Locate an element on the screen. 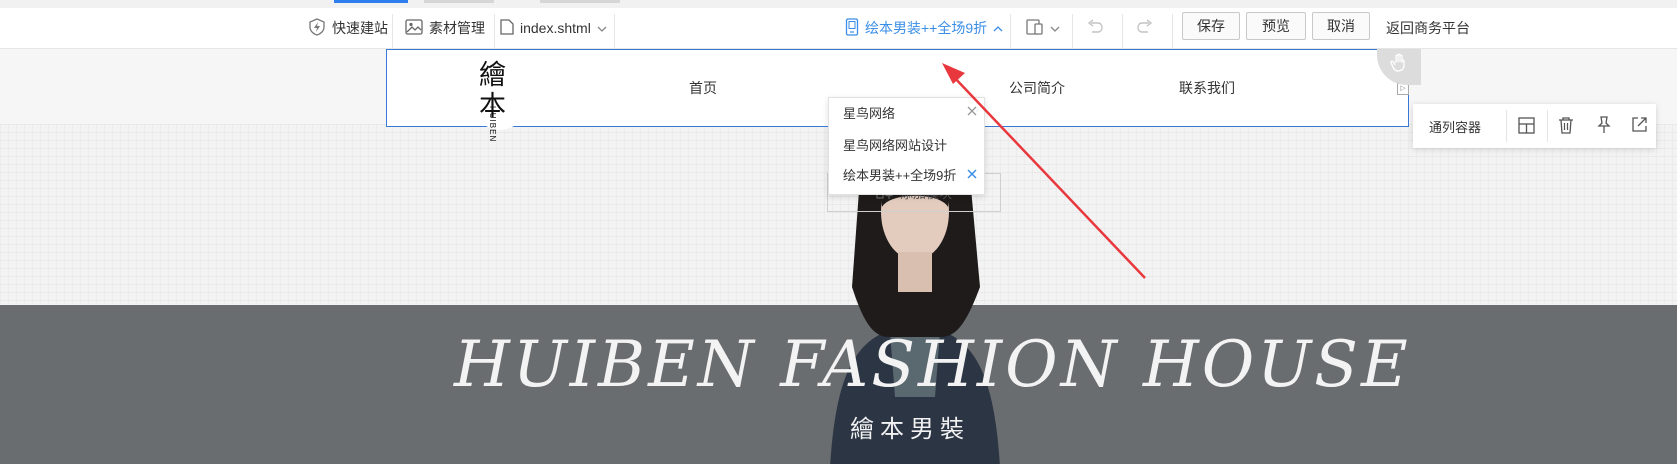 The image size is (1677, 464). pin-icon is located at coordinates (1604, 126).